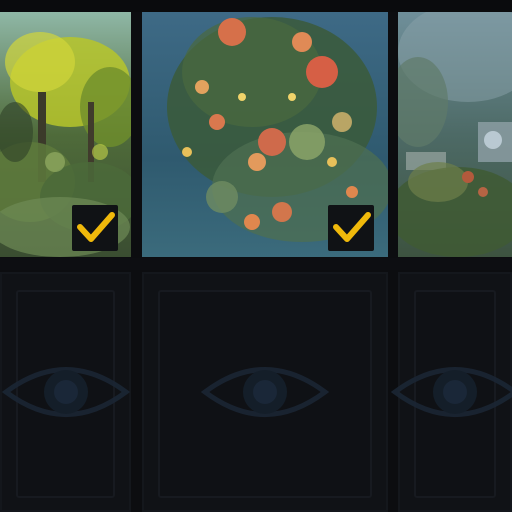 The height and width of the screenshot is (512, 512). Describe the element at coordinates (256, 6) in the screenshot. I see `top-divider` at that location.